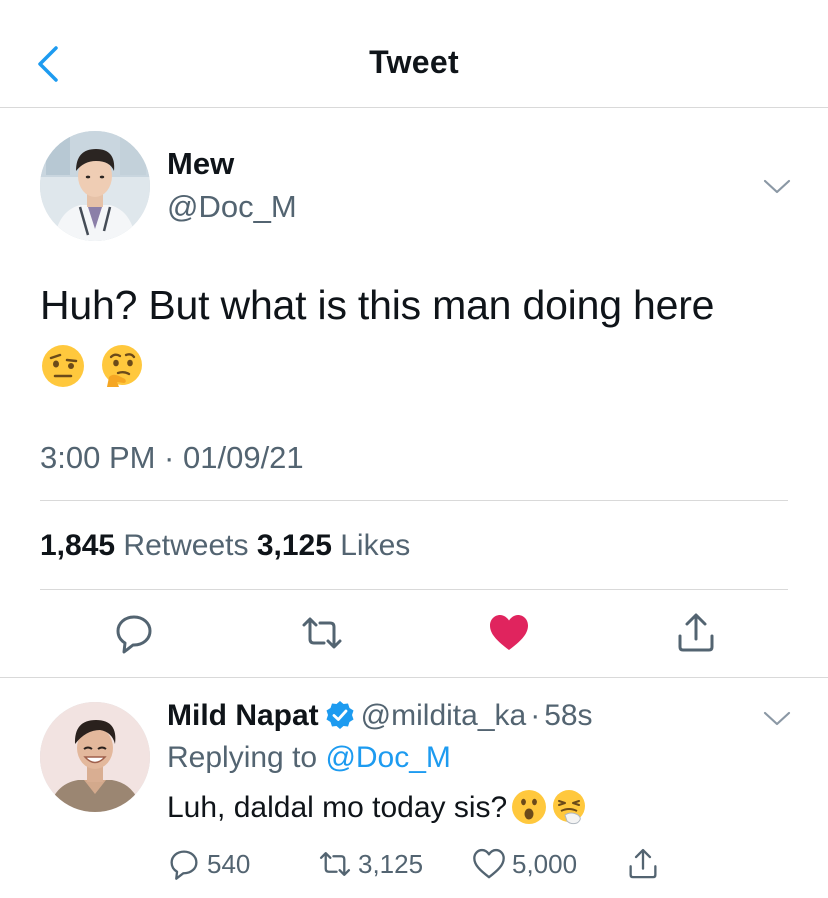 The image size is (828, 898). Describe the element at coordinates (172, 457) in the screenshot. I see `tweet-timestamp: 3:00 PM · 01/09/21` at that location.